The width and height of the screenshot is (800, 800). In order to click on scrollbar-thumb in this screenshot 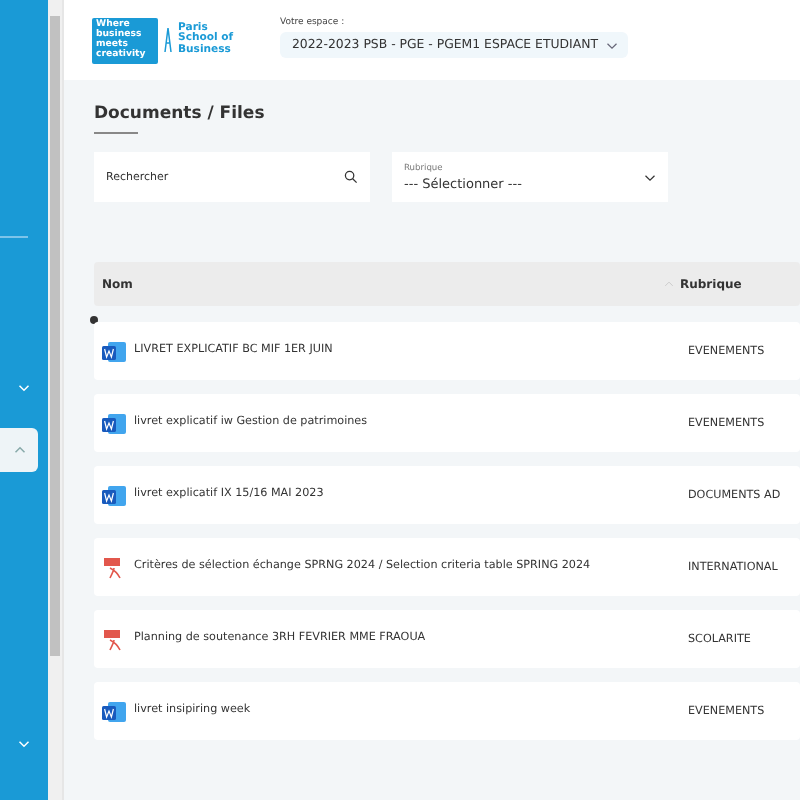, I will do `click(55, 336)`.